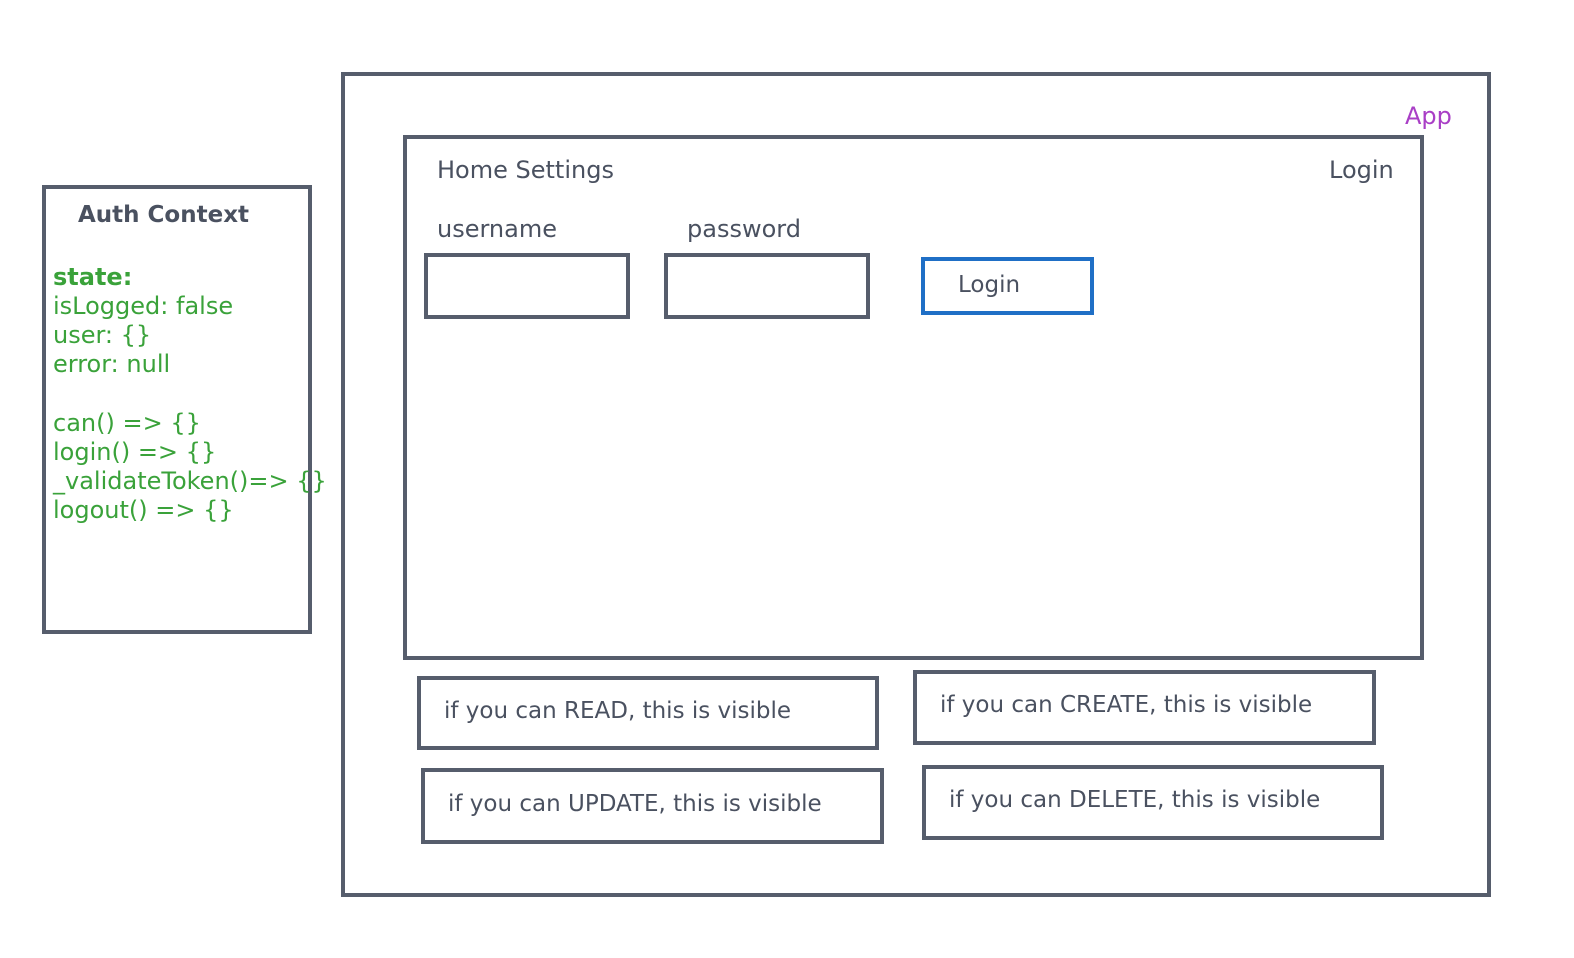 The image size is (1574, 958). Describe the element at coordinates (112, 364) in the screenshot. I see `auth-state-error: error: null` at that location.